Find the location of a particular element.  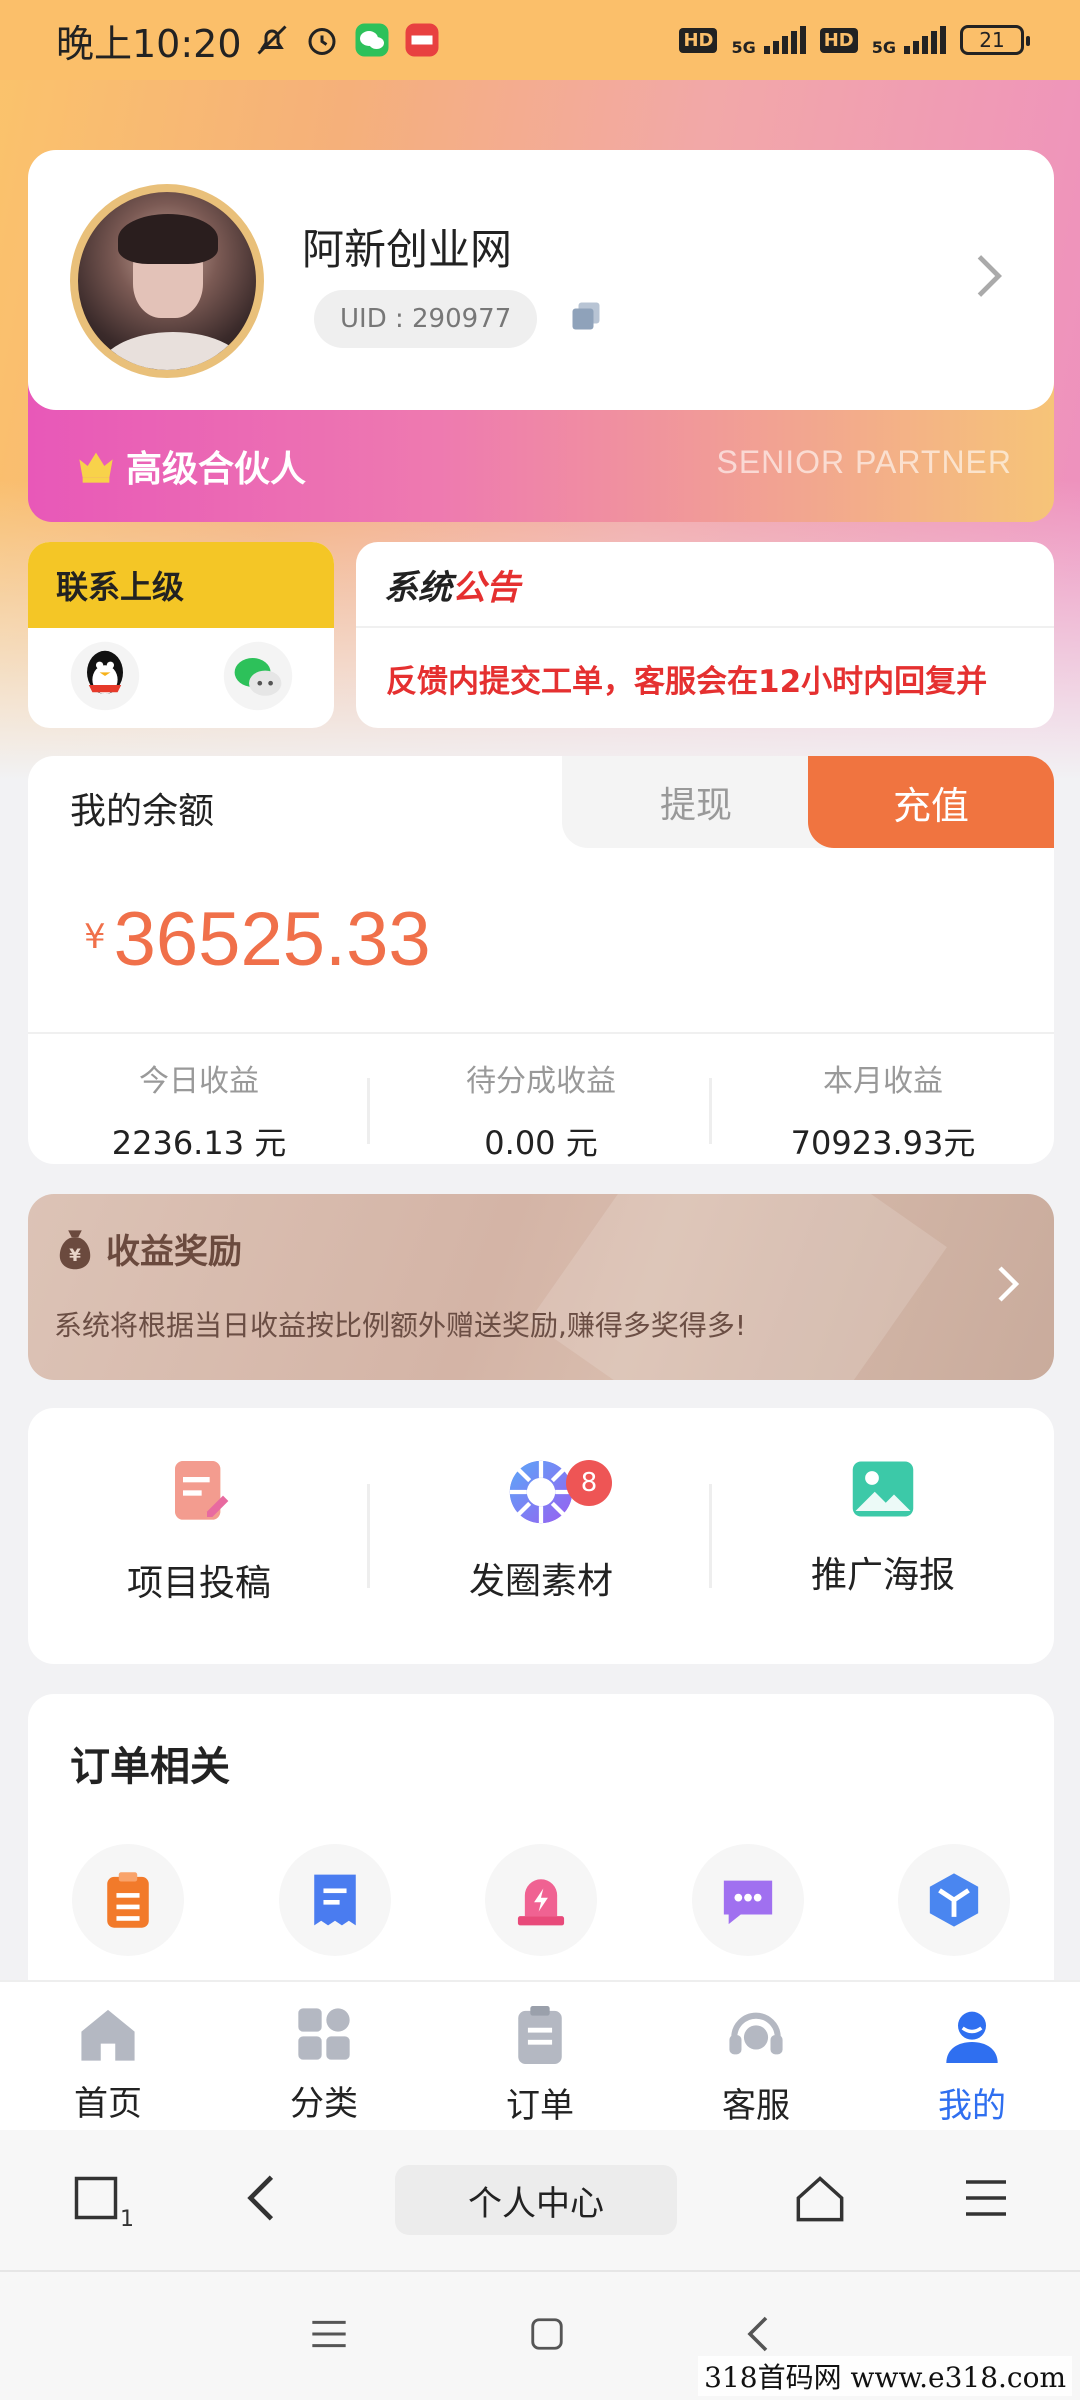

system-notice-card: 系统 公告 反馈内提交工单，客服会在12小时内回复并 is located at coordinates (705, 635).